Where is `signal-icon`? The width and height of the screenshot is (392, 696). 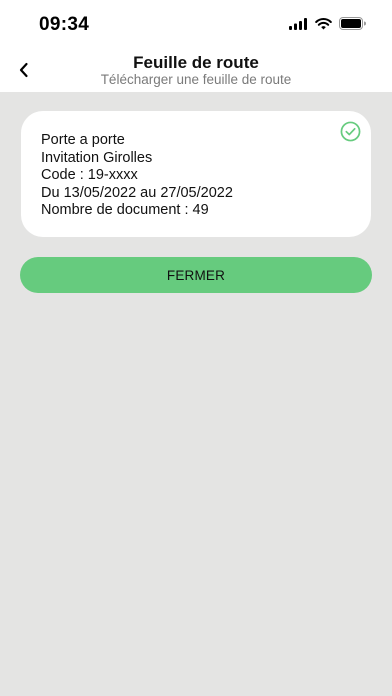 signal-icon is located at coordinates (298, 23).